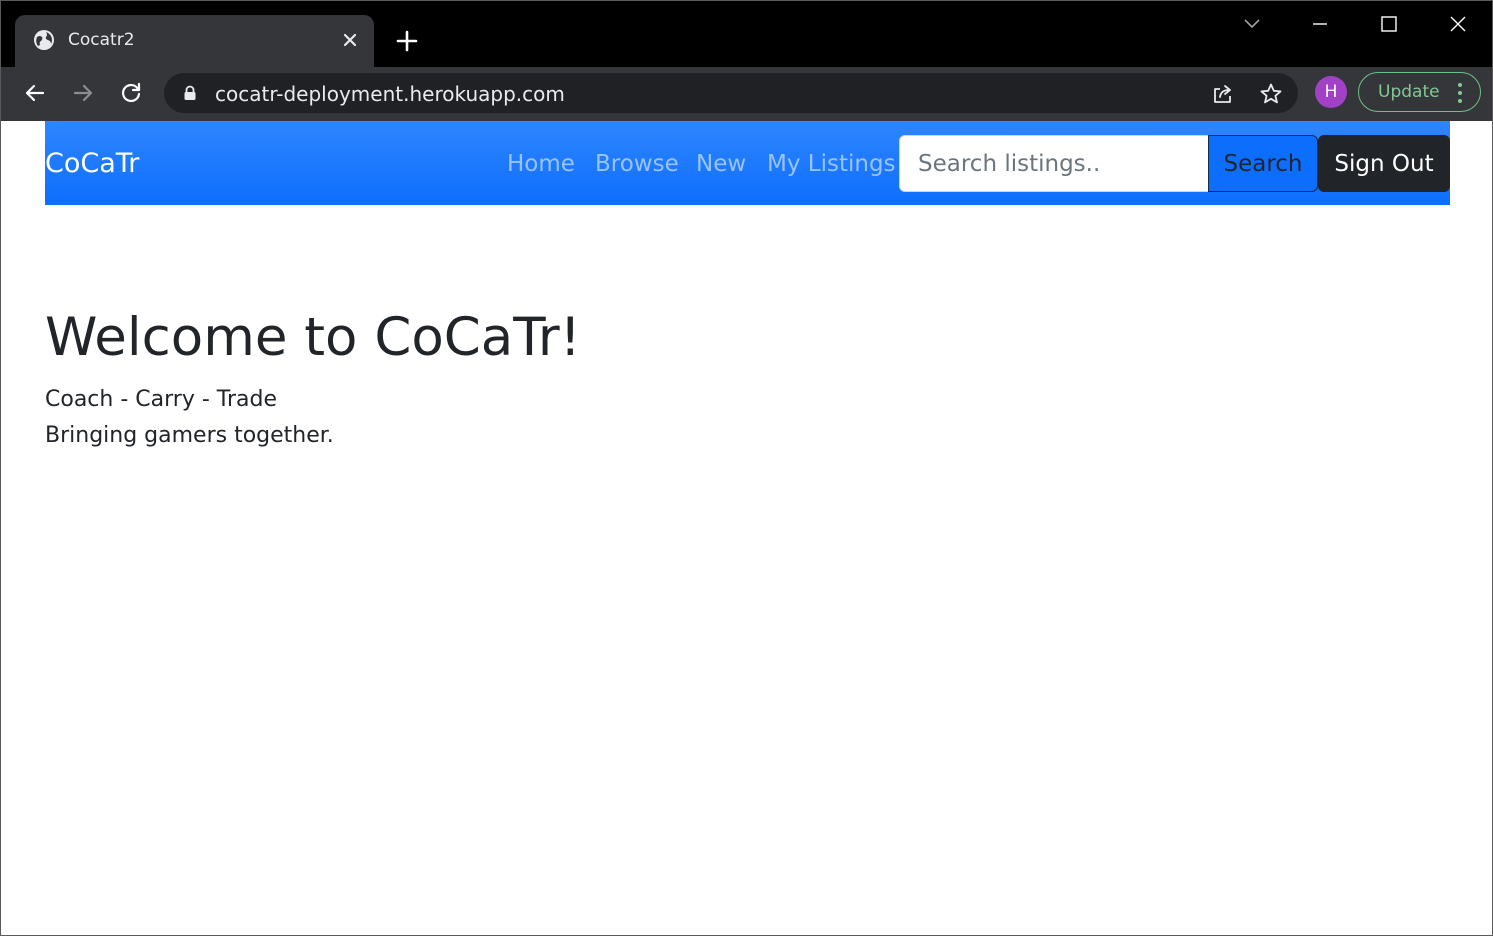 The width and height of the screenshot is (1493, 936). What do you see at coordinates (35, 93) in the screenshot?
I see `back-arrow-icon` at bounding box center [35, 93].